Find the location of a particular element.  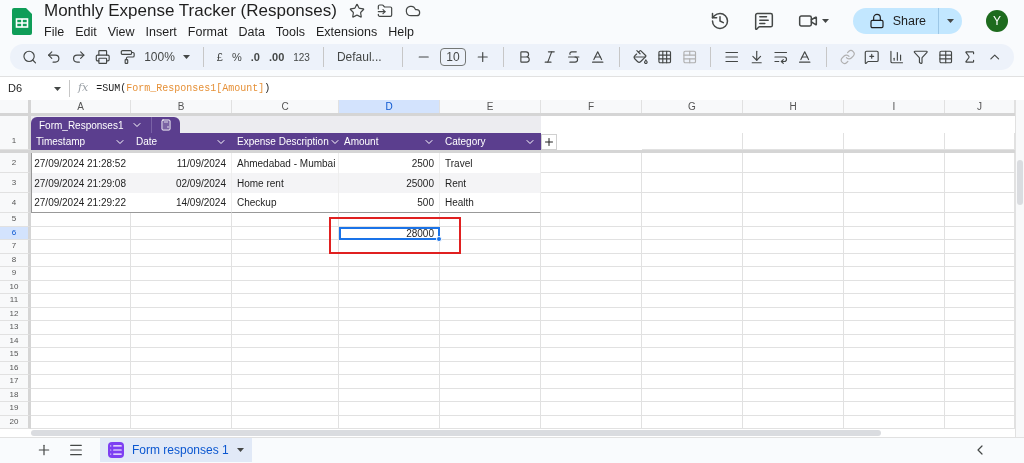

move-folder-icon is located at coordinates (384, 10).